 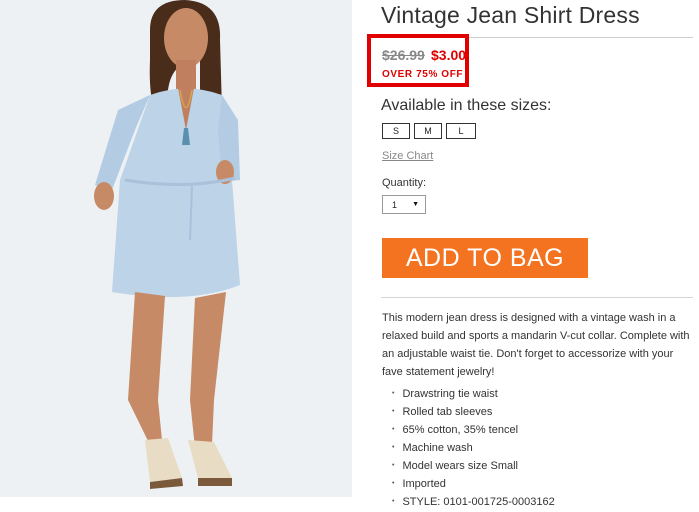 What do you see at coordinates (466, 105) in the screenshot?
I see `sizes-heading: Available in these sizes:` at bounding box center [466, 105].